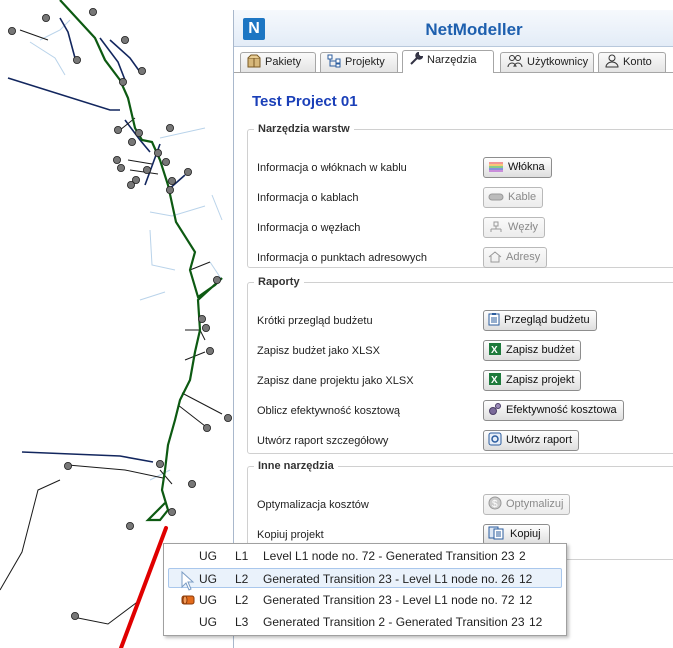  I want to click on button-label: Adresy, so click(523, 257).